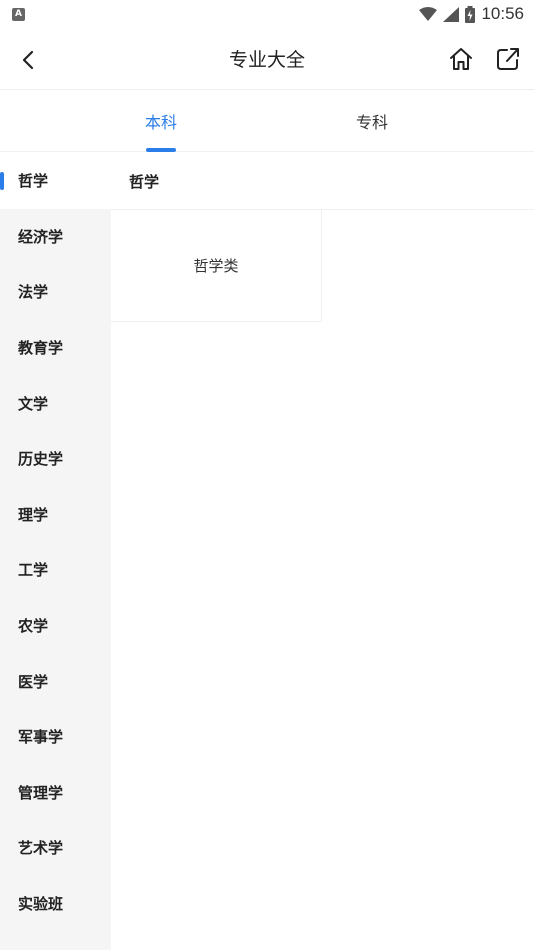 This screenshot has height=950, width=534. I want to click on back-button, so click(28, 60).